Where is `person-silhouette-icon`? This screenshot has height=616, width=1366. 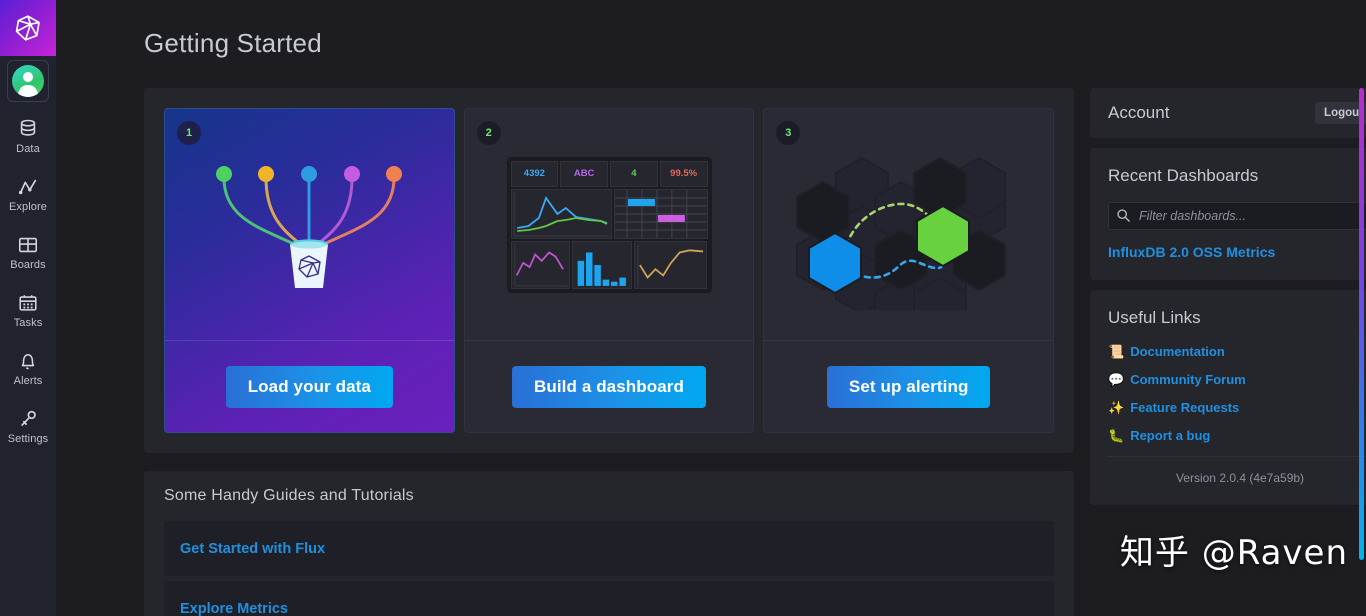 person-silhouette-icon is located at coordinates (28, 84).